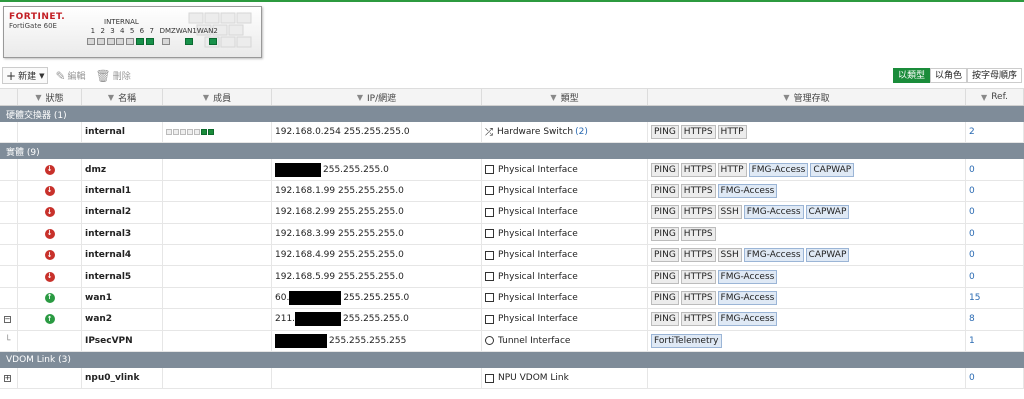 Image resolution: width=1024 pixels, height=399 pixels. What do you see at coordinates (122, 169) in the screenshot?
I see `interface-name: dmz` at bounding box center [122, 169].